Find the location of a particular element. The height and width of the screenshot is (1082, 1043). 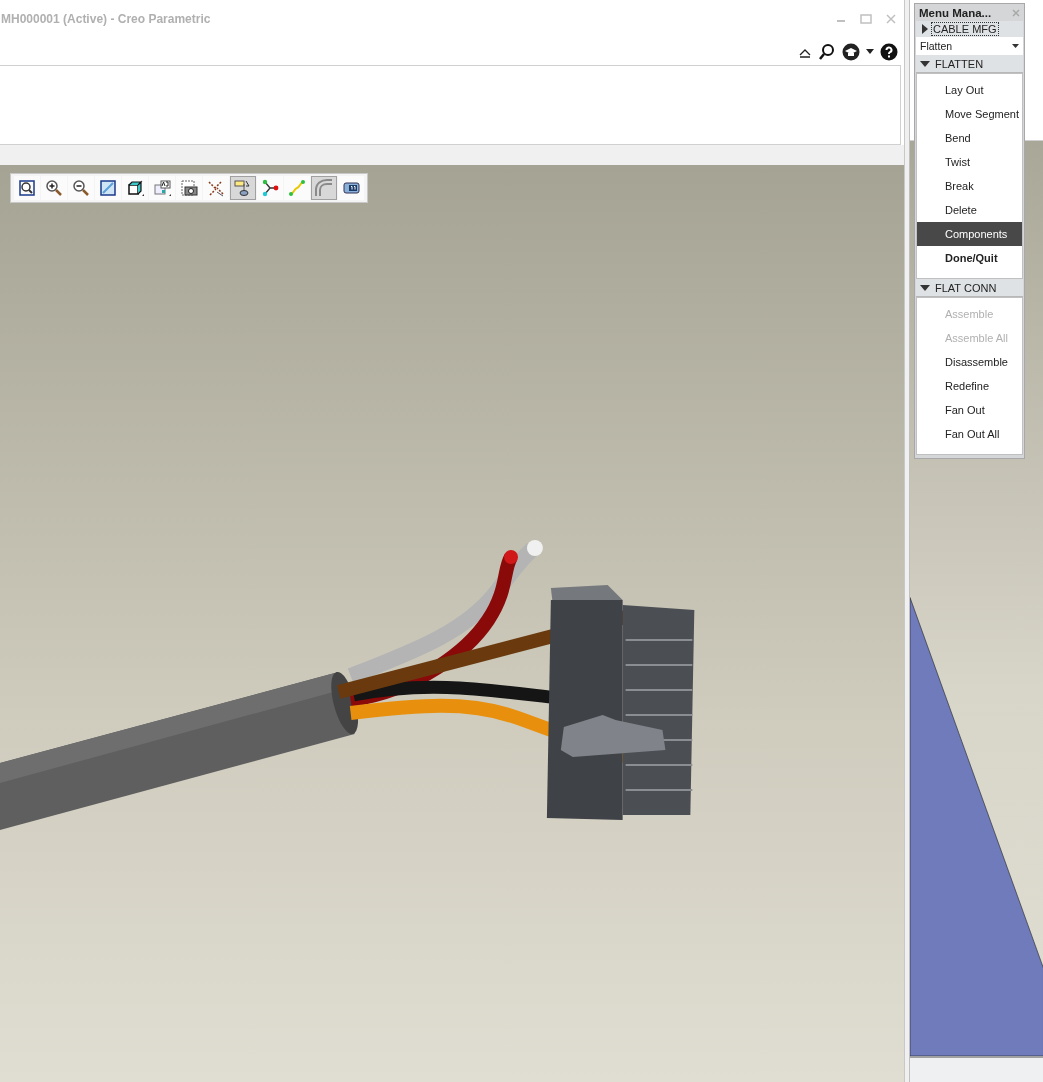

window-title: MH000001 (Active) - Creo Parametric is located at coordinates (106, 19).